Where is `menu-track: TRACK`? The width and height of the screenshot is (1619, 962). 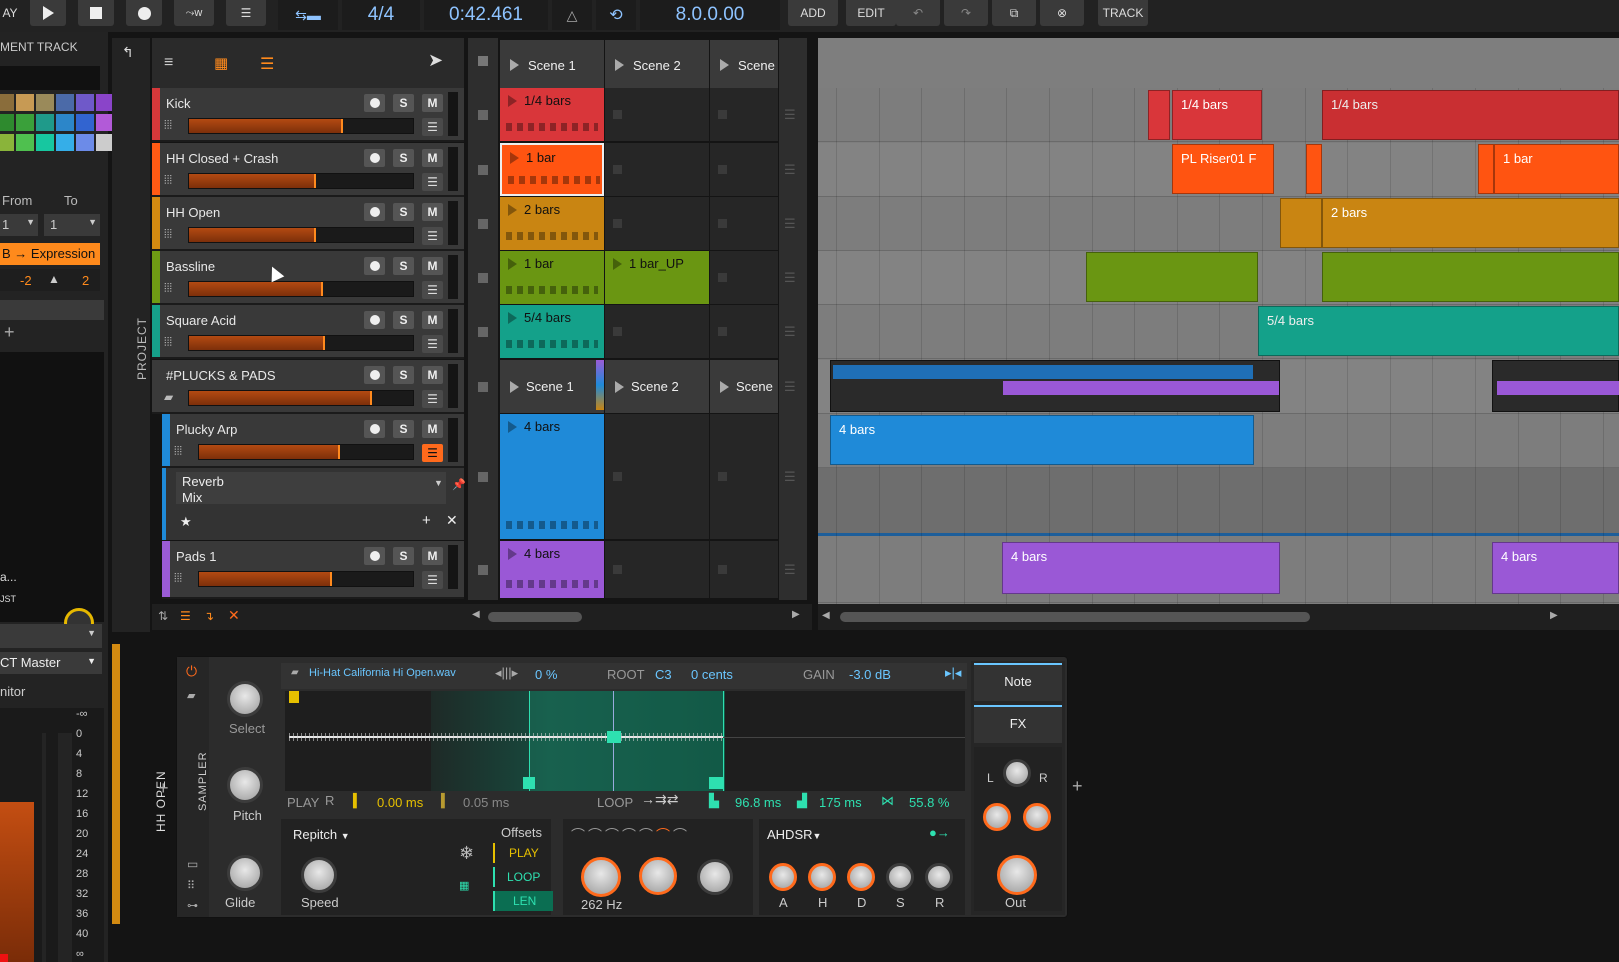 menu-track: TRACK is located at coordinates (1123, 13).